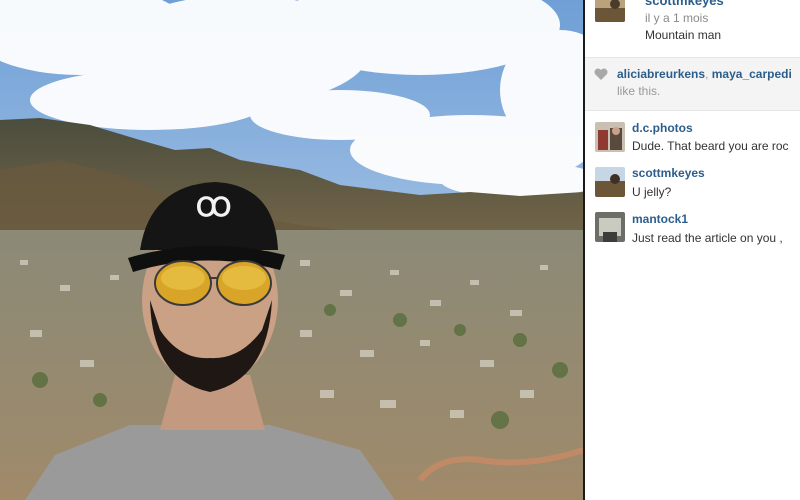 The width and height of the screenshot is (800, 500). What do you see at coordinates (610, 11) in the screenshot?
I see `author-avatar` at bounding box center [610, 11].